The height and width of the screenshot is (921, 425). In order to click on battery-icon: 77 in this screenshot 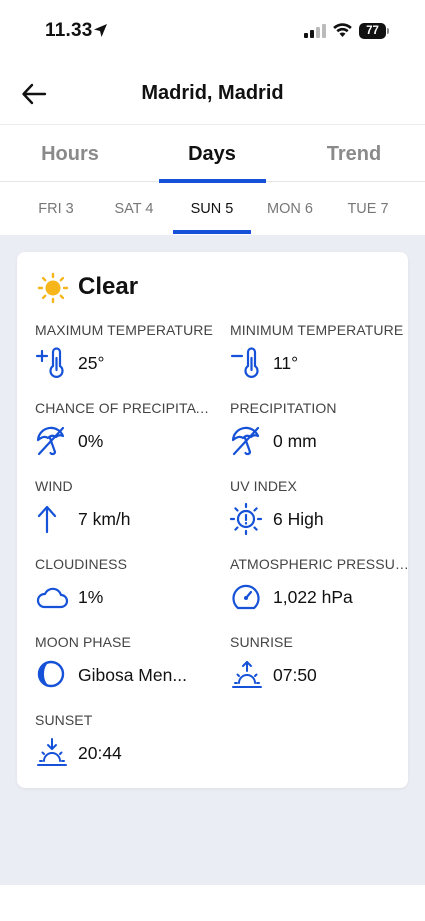, I will do `click(374, 31)`.